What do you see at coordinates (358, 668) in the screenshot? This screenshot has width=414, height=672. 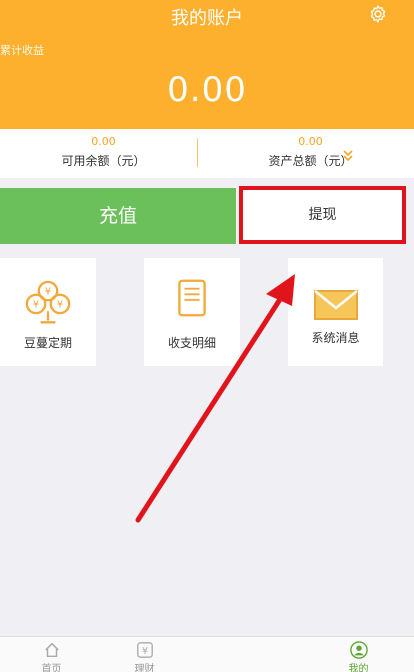 I see `tab-mine-label: 我的` at bounding box center [358, 668].